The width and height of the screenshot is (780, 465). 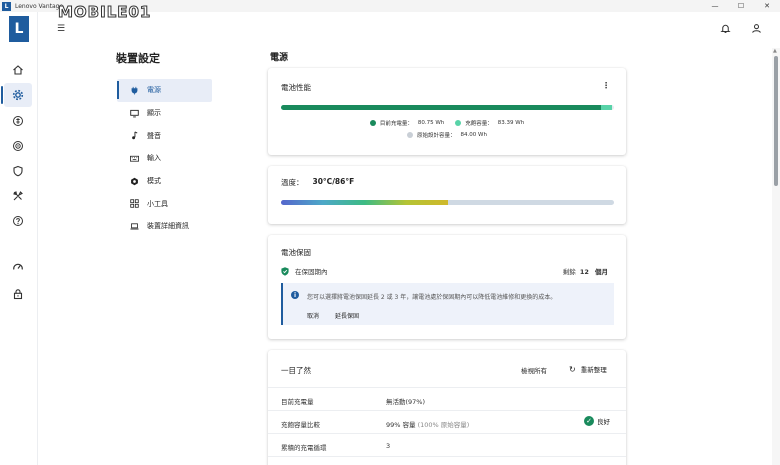 I want to click on help-icon, so click(x=18, y=221).